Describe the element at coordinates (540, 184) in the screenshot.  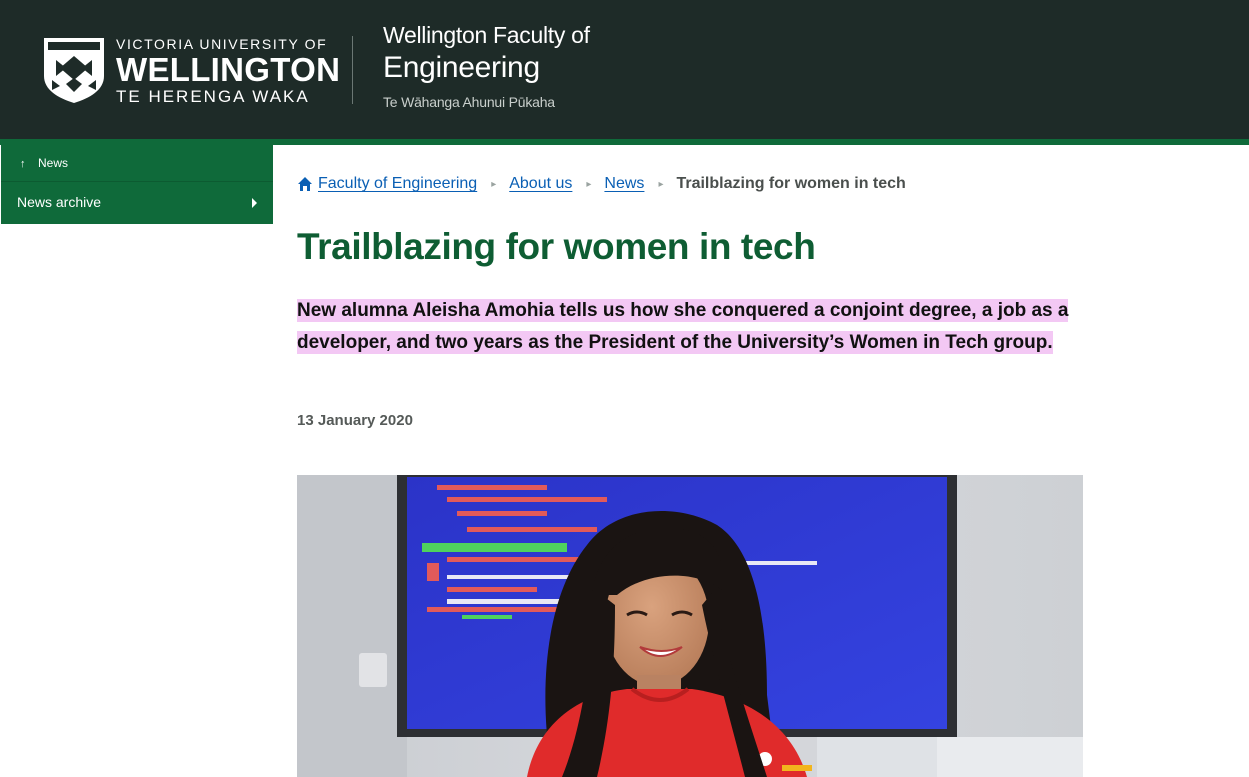
I see `breadcrumb-link-about-us: About us` at that location.